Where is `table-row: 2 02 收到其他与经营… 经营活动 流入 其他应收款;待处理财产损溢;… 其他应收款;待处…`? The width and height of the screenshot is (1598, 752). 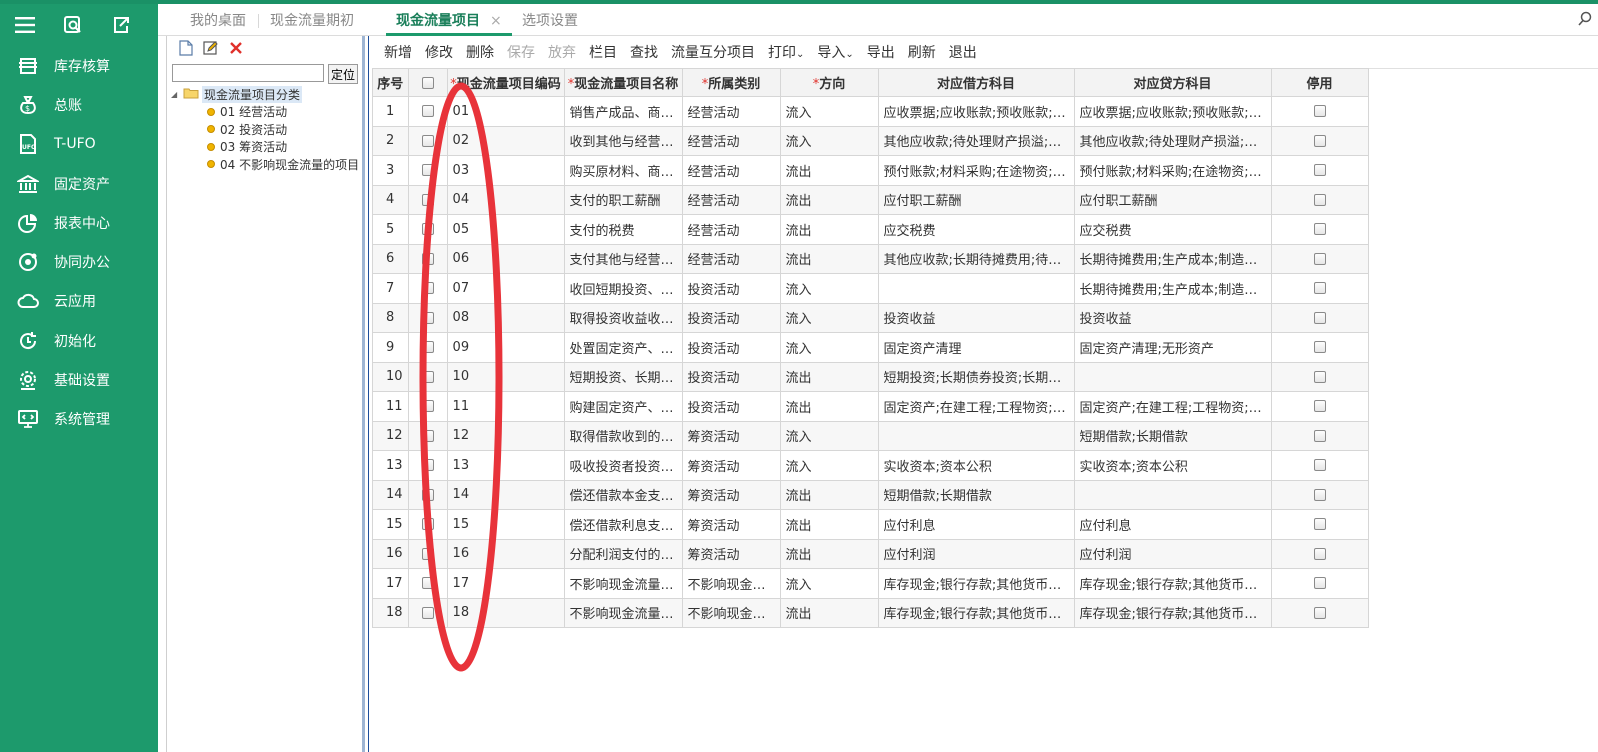
table-row: 2 02 收到其他与经营… 经营活动 流入 其他应收款;待处理财产损溢;… 其他应收款;待处… is located at coordinates (870, 140).